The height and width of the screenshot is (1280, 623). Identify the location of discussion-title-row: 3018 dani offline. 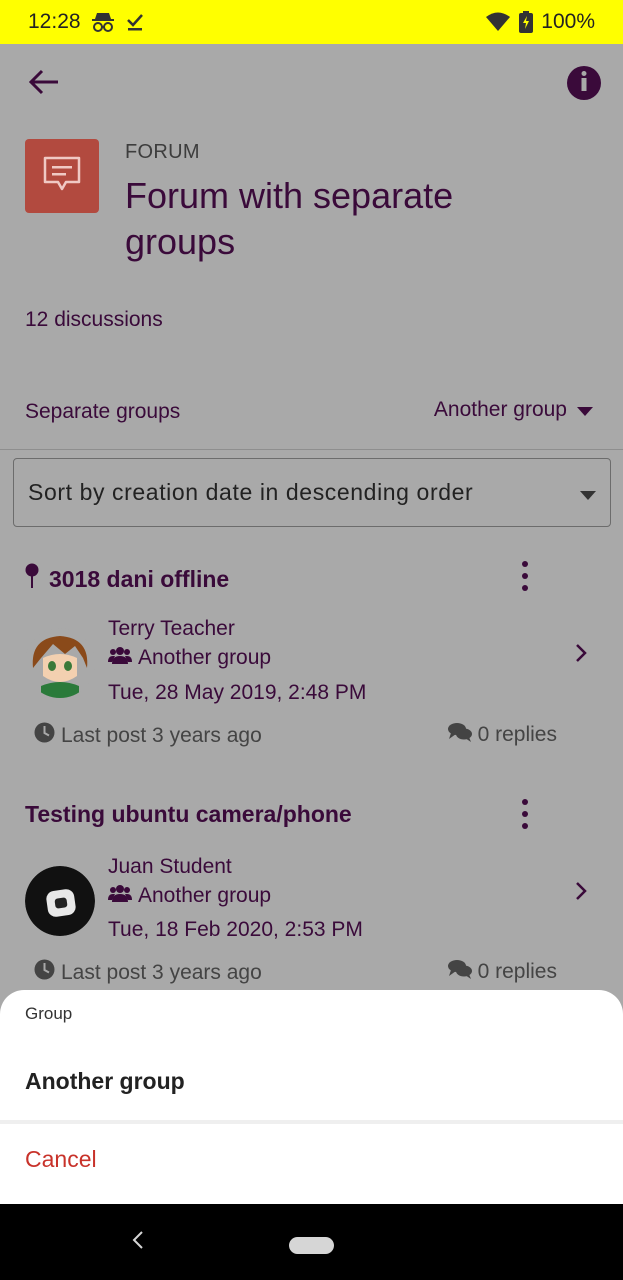
(127, 579).